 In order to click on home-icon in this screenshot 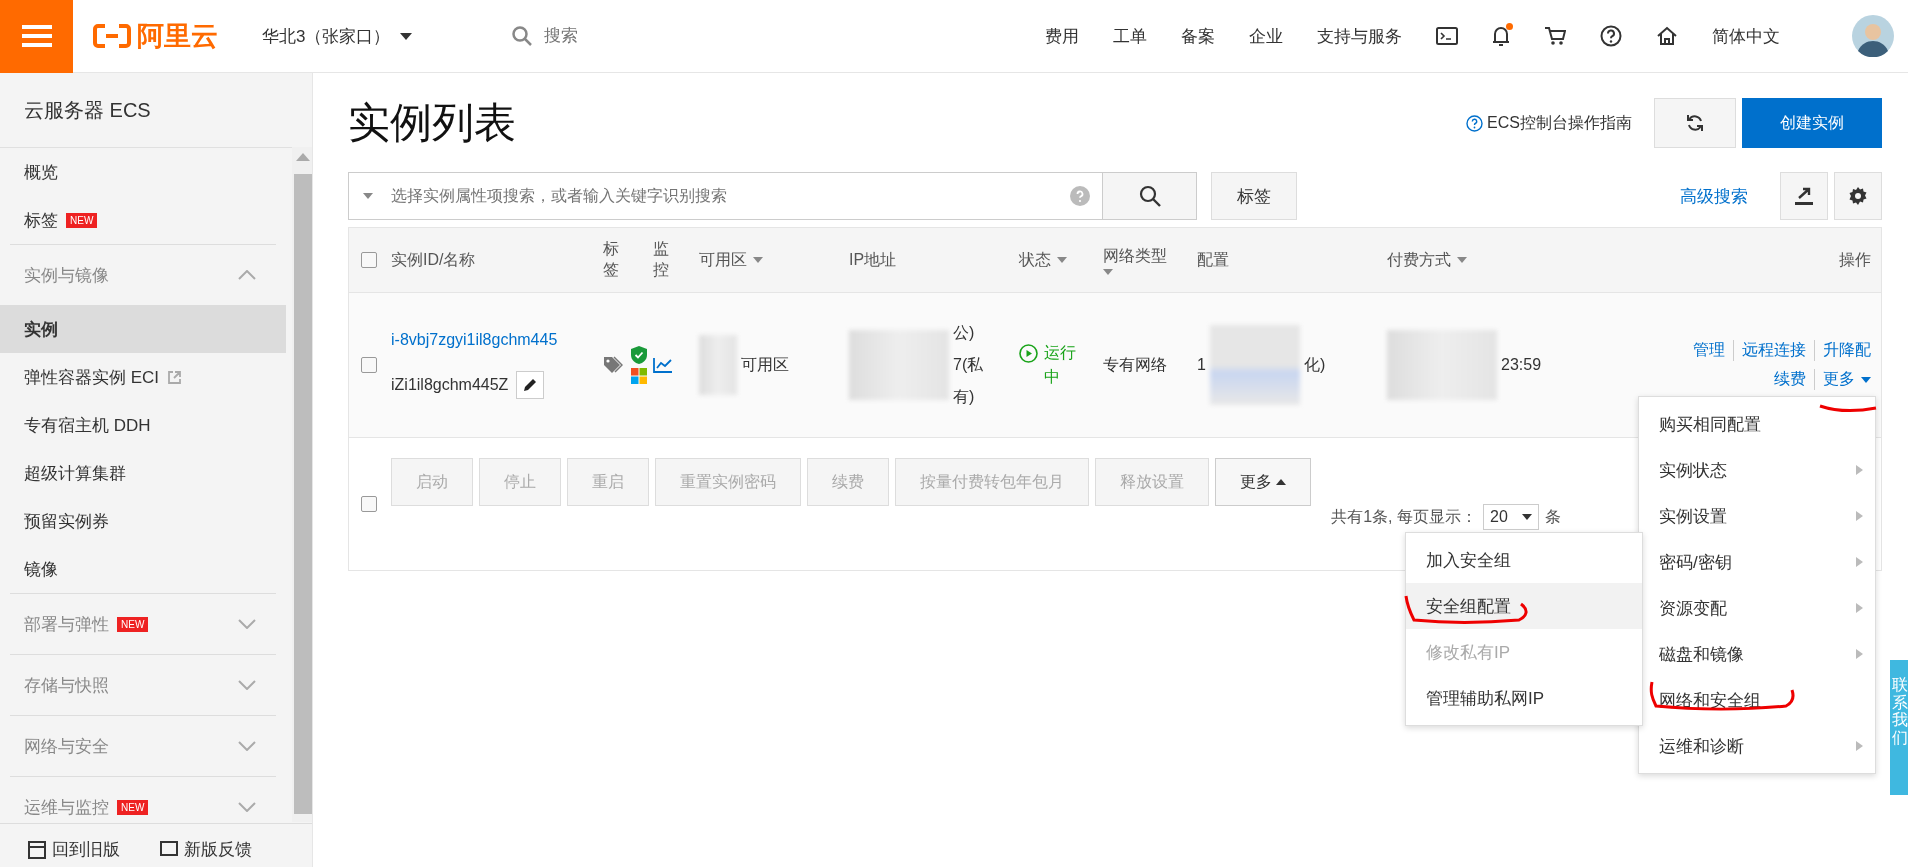, I will do `click(1667, 36)`.